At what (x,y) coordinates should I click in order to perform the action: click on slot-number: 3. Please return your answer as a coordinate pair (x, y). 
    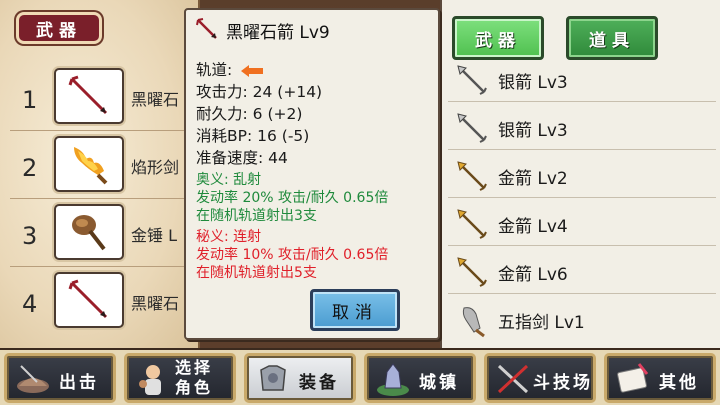
    Looking at the image, I should click on (30, 236).